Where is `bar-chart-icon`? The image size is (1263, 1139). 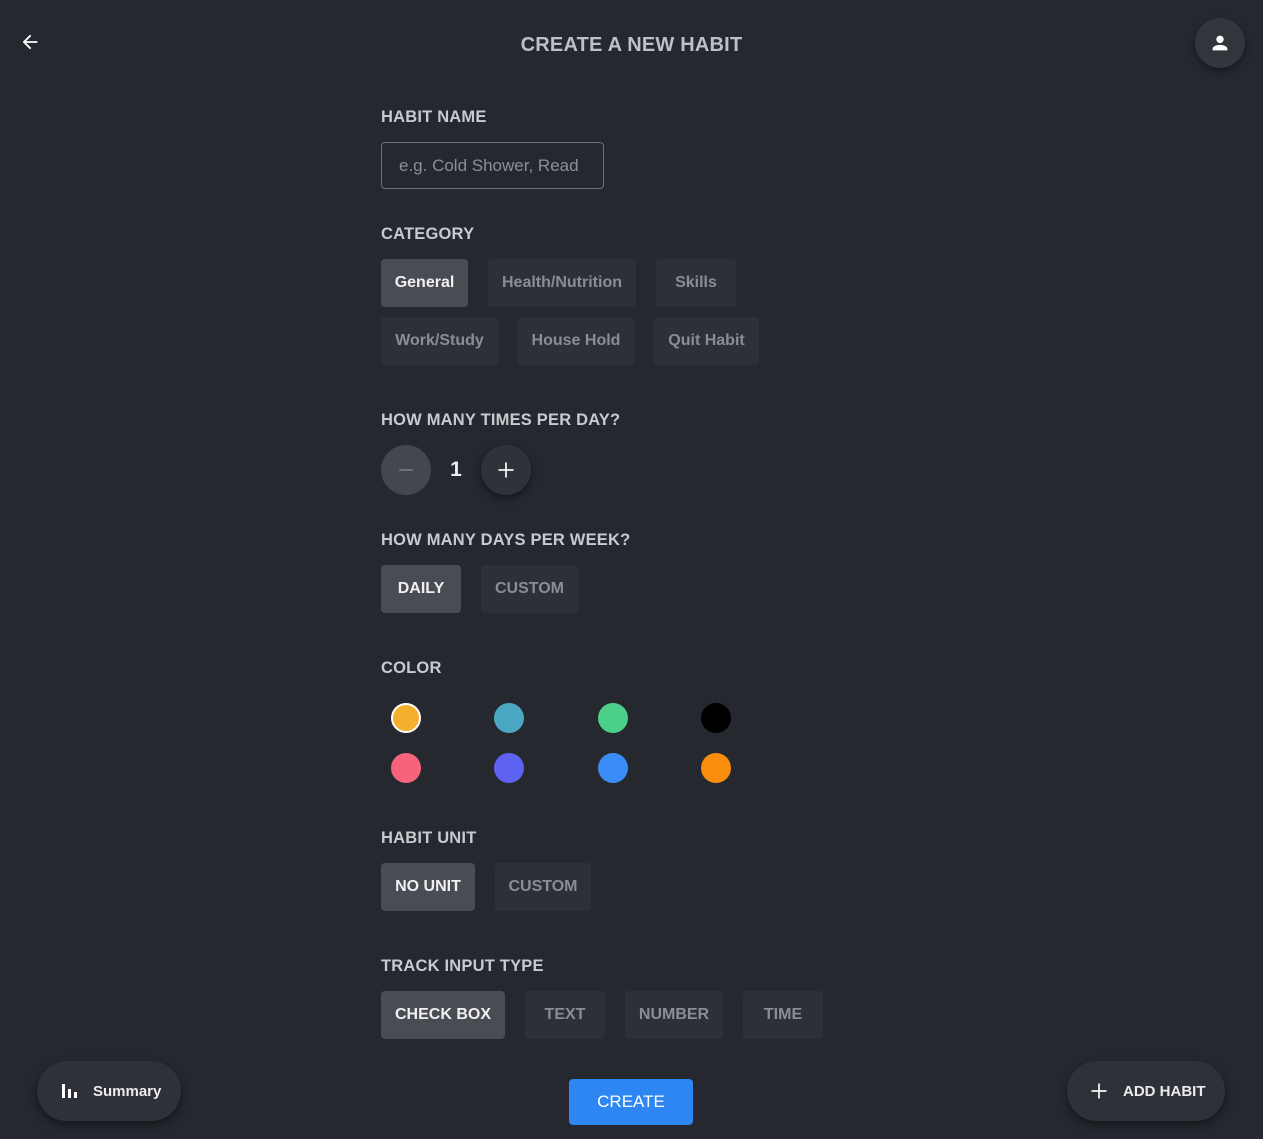 bar-chart-icon is located at coordinates (70, 1091).